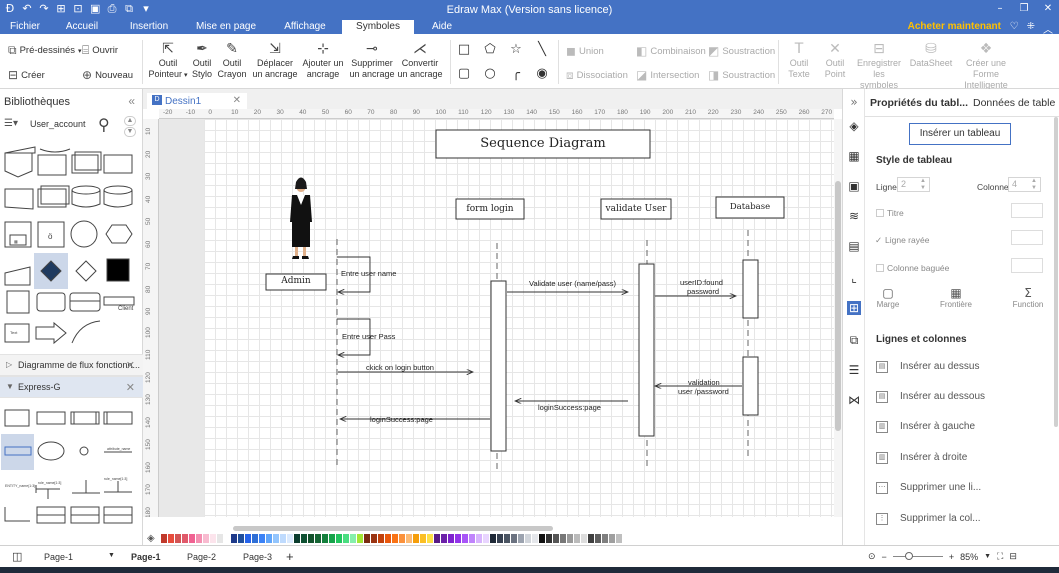 This screenshot has height=573, width=1059. What do you see at coordinates (1014, 103) in the screenshot?
I see `tab-table-data: Données de table` at bounding box center [1014, 103].